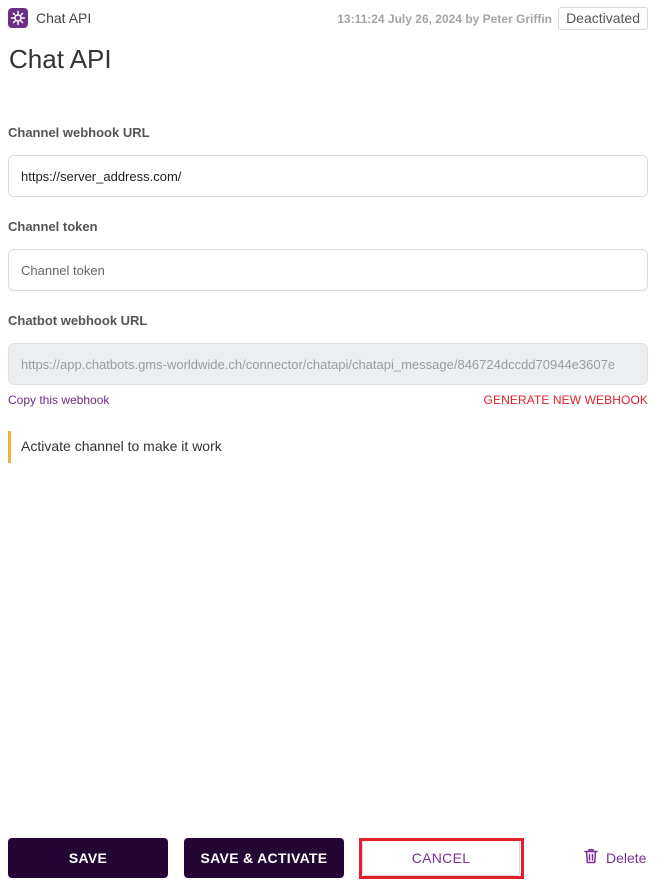 The image size is (657, 884). I want to click on activation-notice: Activate channel to make it work, so click(328, 447).